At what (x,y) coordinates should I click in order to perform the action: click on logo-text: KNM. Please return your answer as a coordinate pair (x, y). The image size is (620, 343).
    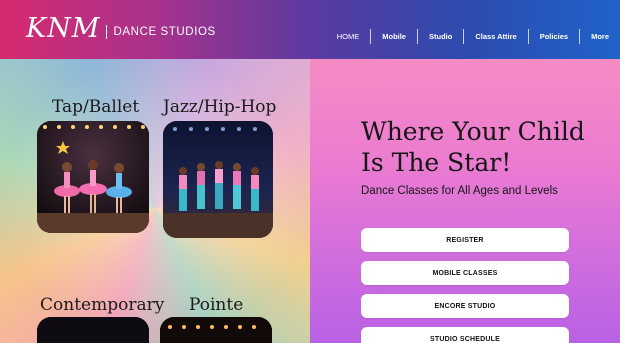
    Looking at the image, I should click on (63, 28).